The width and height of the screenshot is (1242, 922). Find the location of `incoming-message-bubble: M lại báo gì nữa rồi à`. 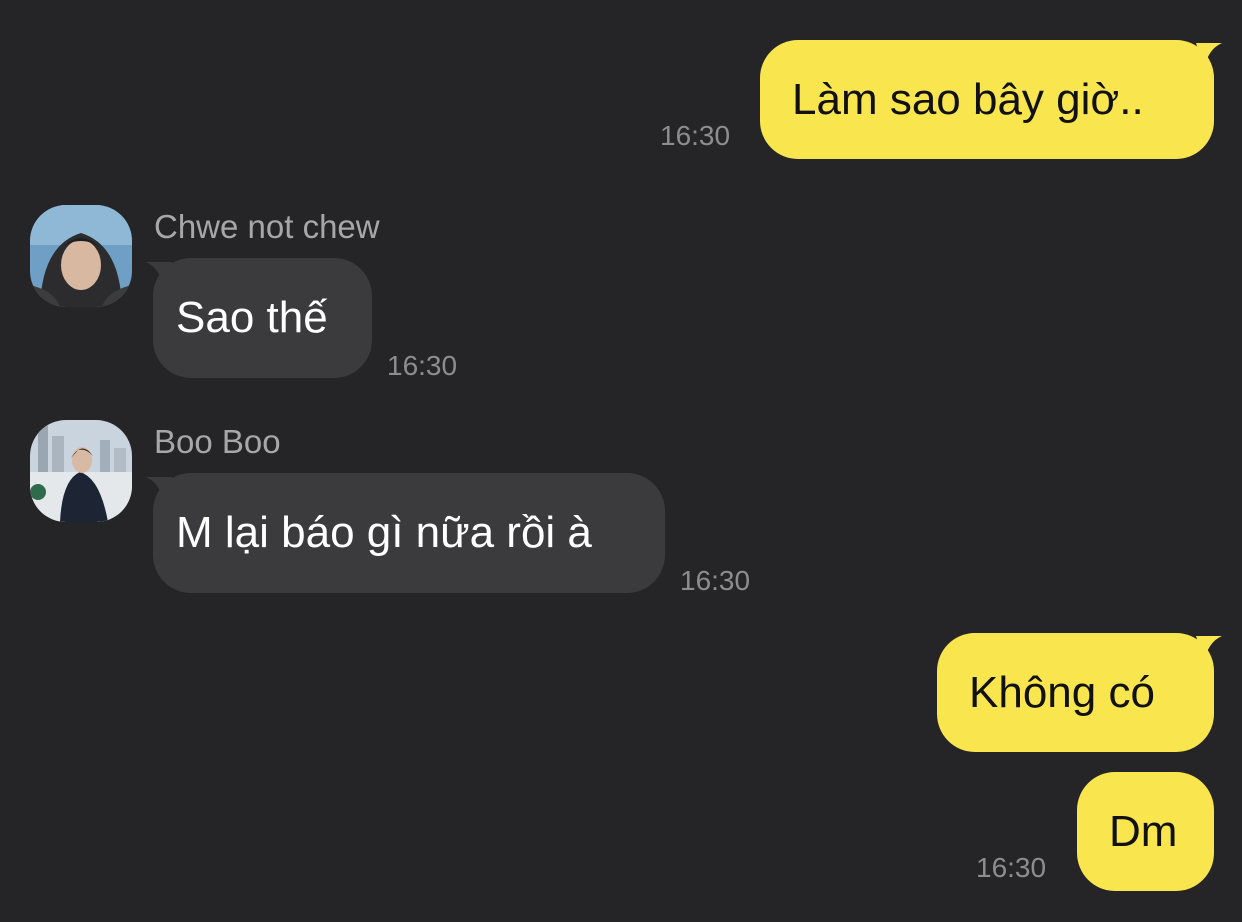

incoming-message-bubble: M lại báo gì nữa rồi à is located at coordinates (409, 533).